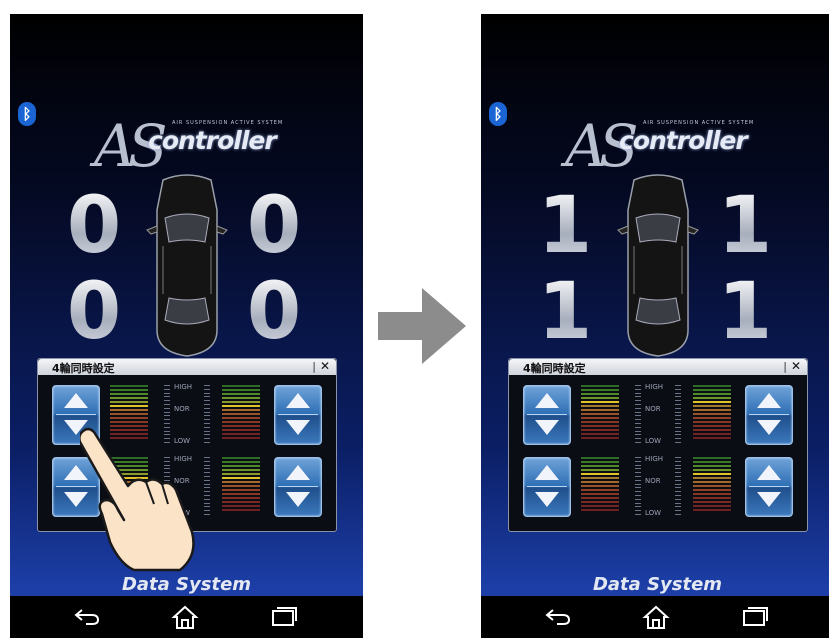 The image size is (829, 638). What do you see at coordinates (565, 226) in the screenshot?
I see `height-front-left: 1` at bounding box center [565, 226].